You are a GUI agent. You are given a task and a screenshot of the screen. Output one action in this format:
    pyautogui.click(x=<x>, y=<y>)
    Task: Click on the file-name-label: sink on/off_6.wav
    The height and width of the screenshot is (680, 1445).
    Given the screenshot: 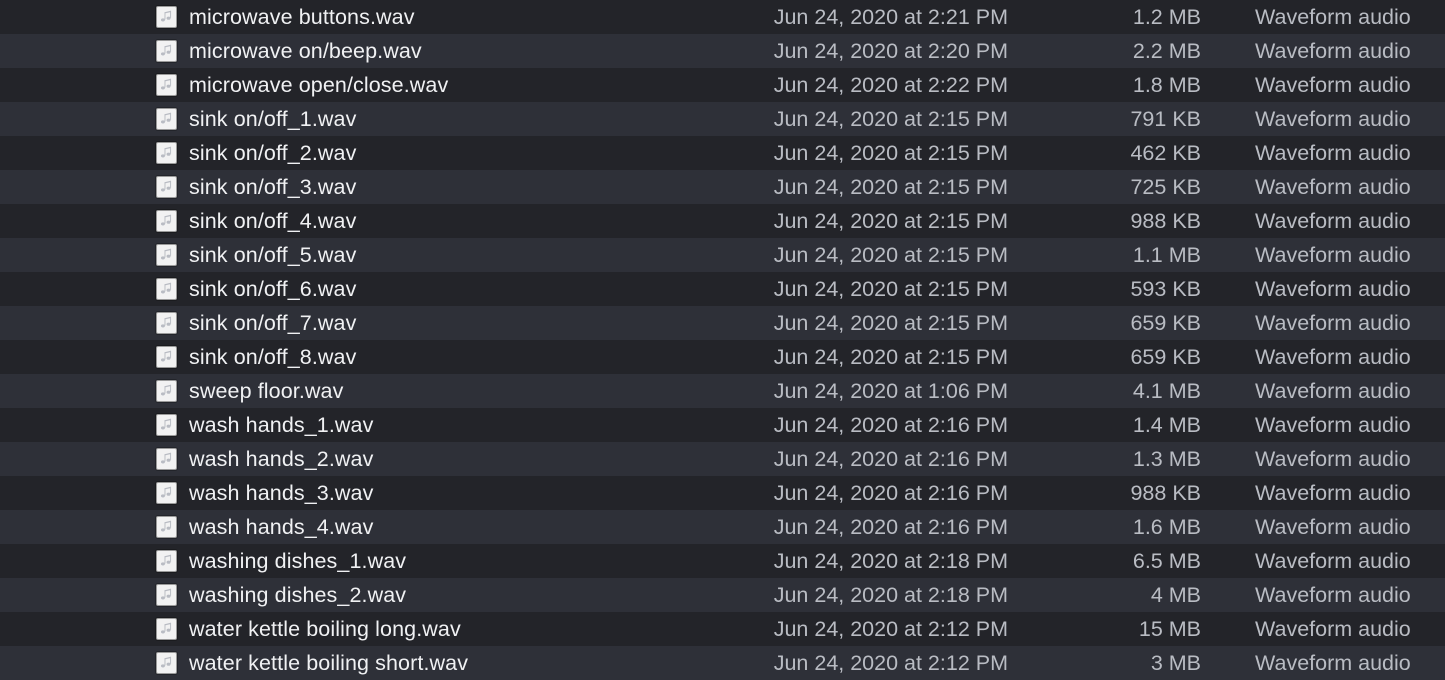 What is the action you would take?
    pyautogui.click(x=273, y=289)
    